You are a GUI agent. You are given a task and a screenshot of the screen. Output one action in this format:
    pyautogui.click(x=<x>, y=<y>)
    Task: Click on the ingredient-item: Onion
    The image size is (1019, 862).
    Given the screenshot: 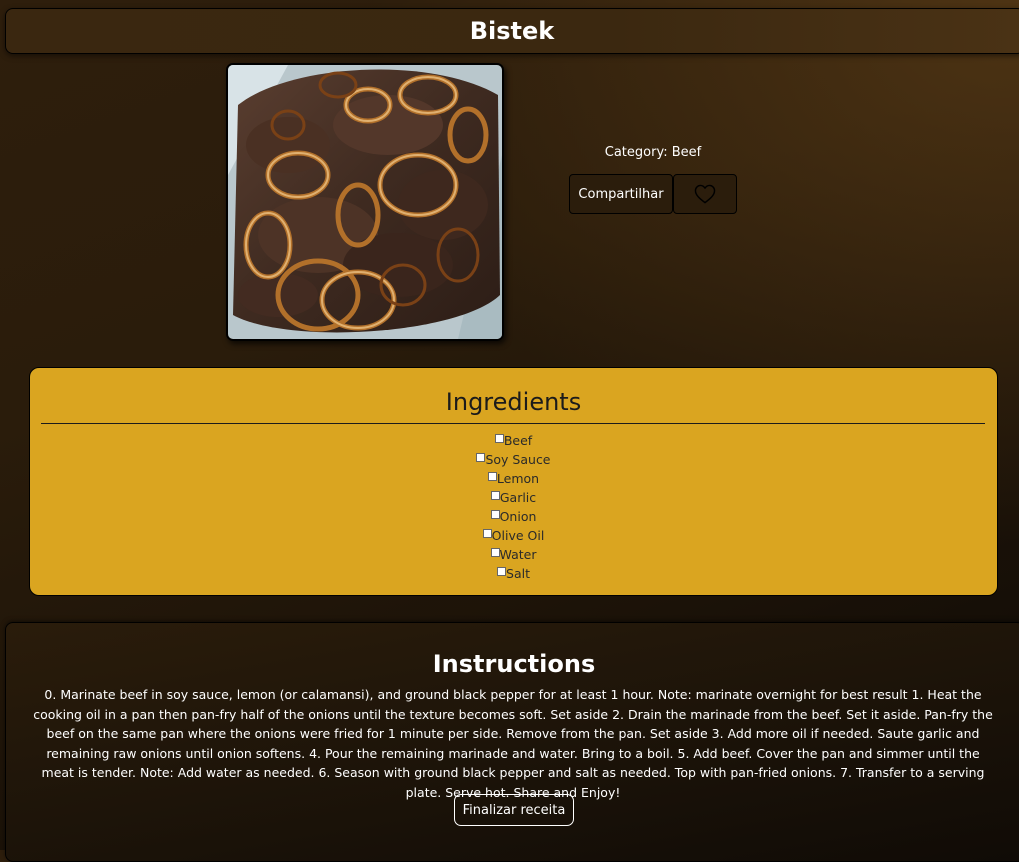 What is the action you would take?
    pyautogui.click(x=513, y=516)
    